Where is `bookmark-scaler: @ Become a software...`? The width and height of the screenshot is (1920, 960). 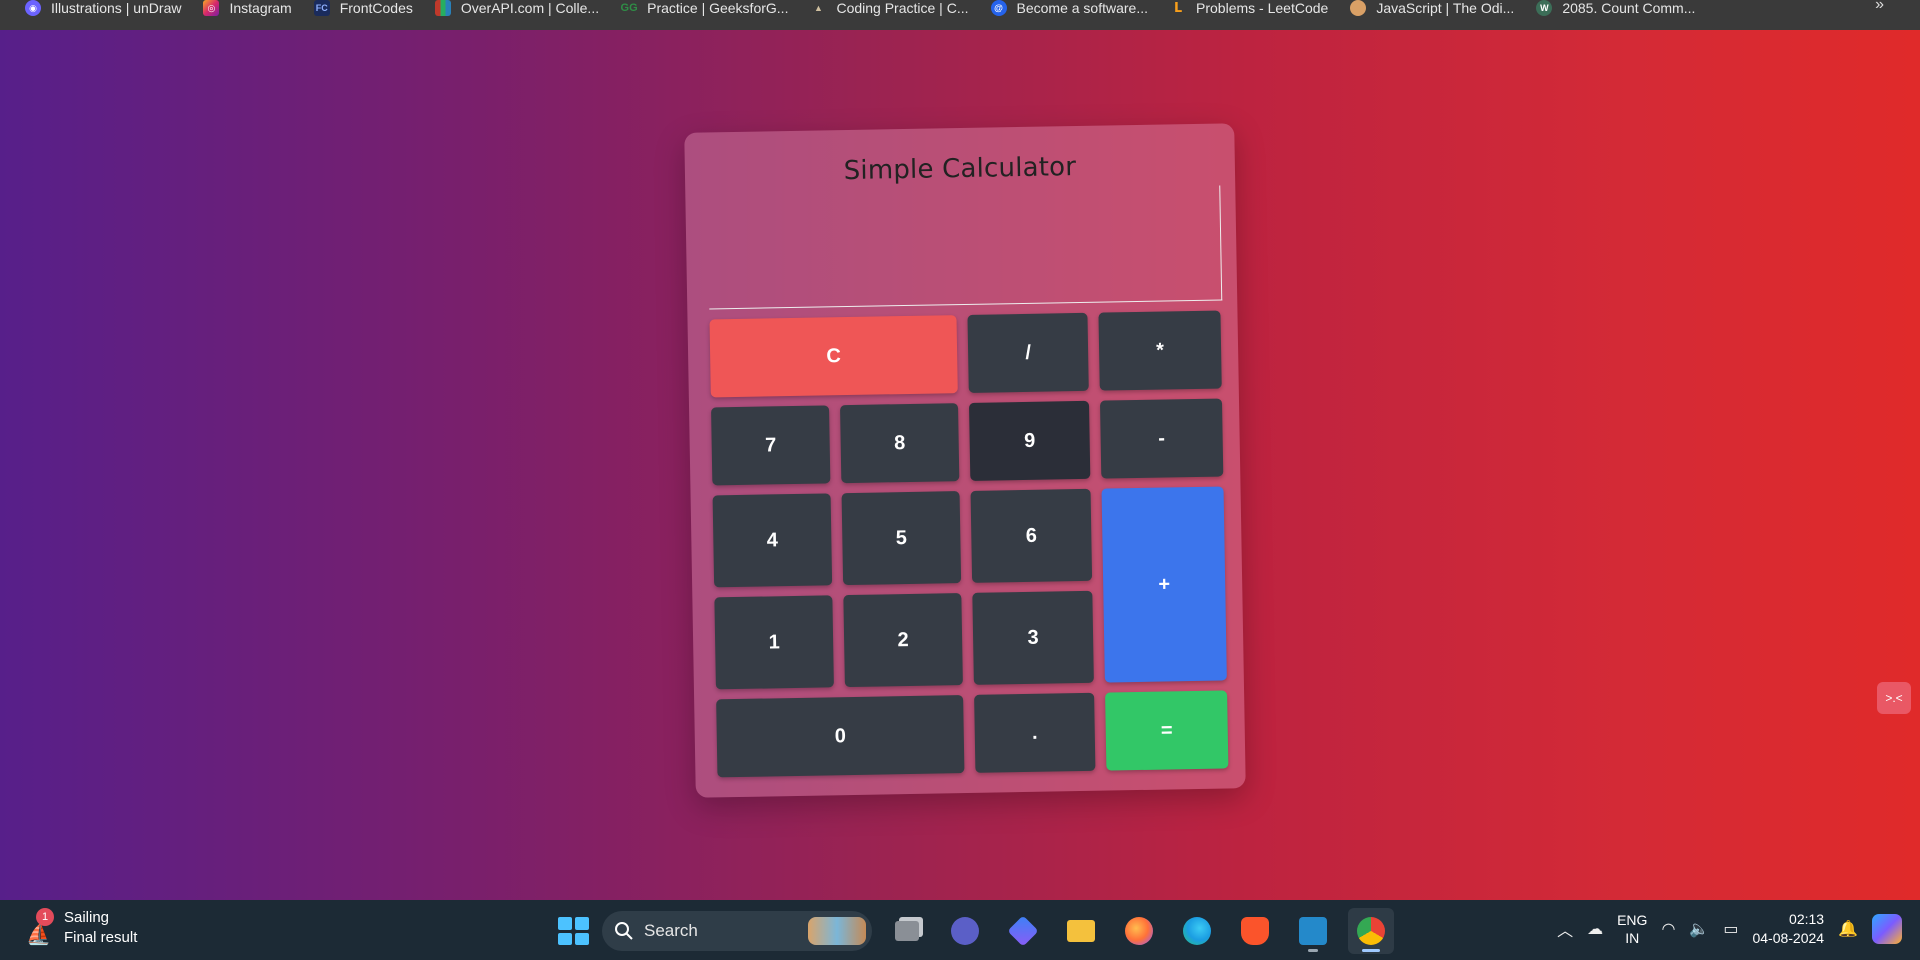
bookmark-scaler: @ Become a software... is located at coordinates (1070, 11).